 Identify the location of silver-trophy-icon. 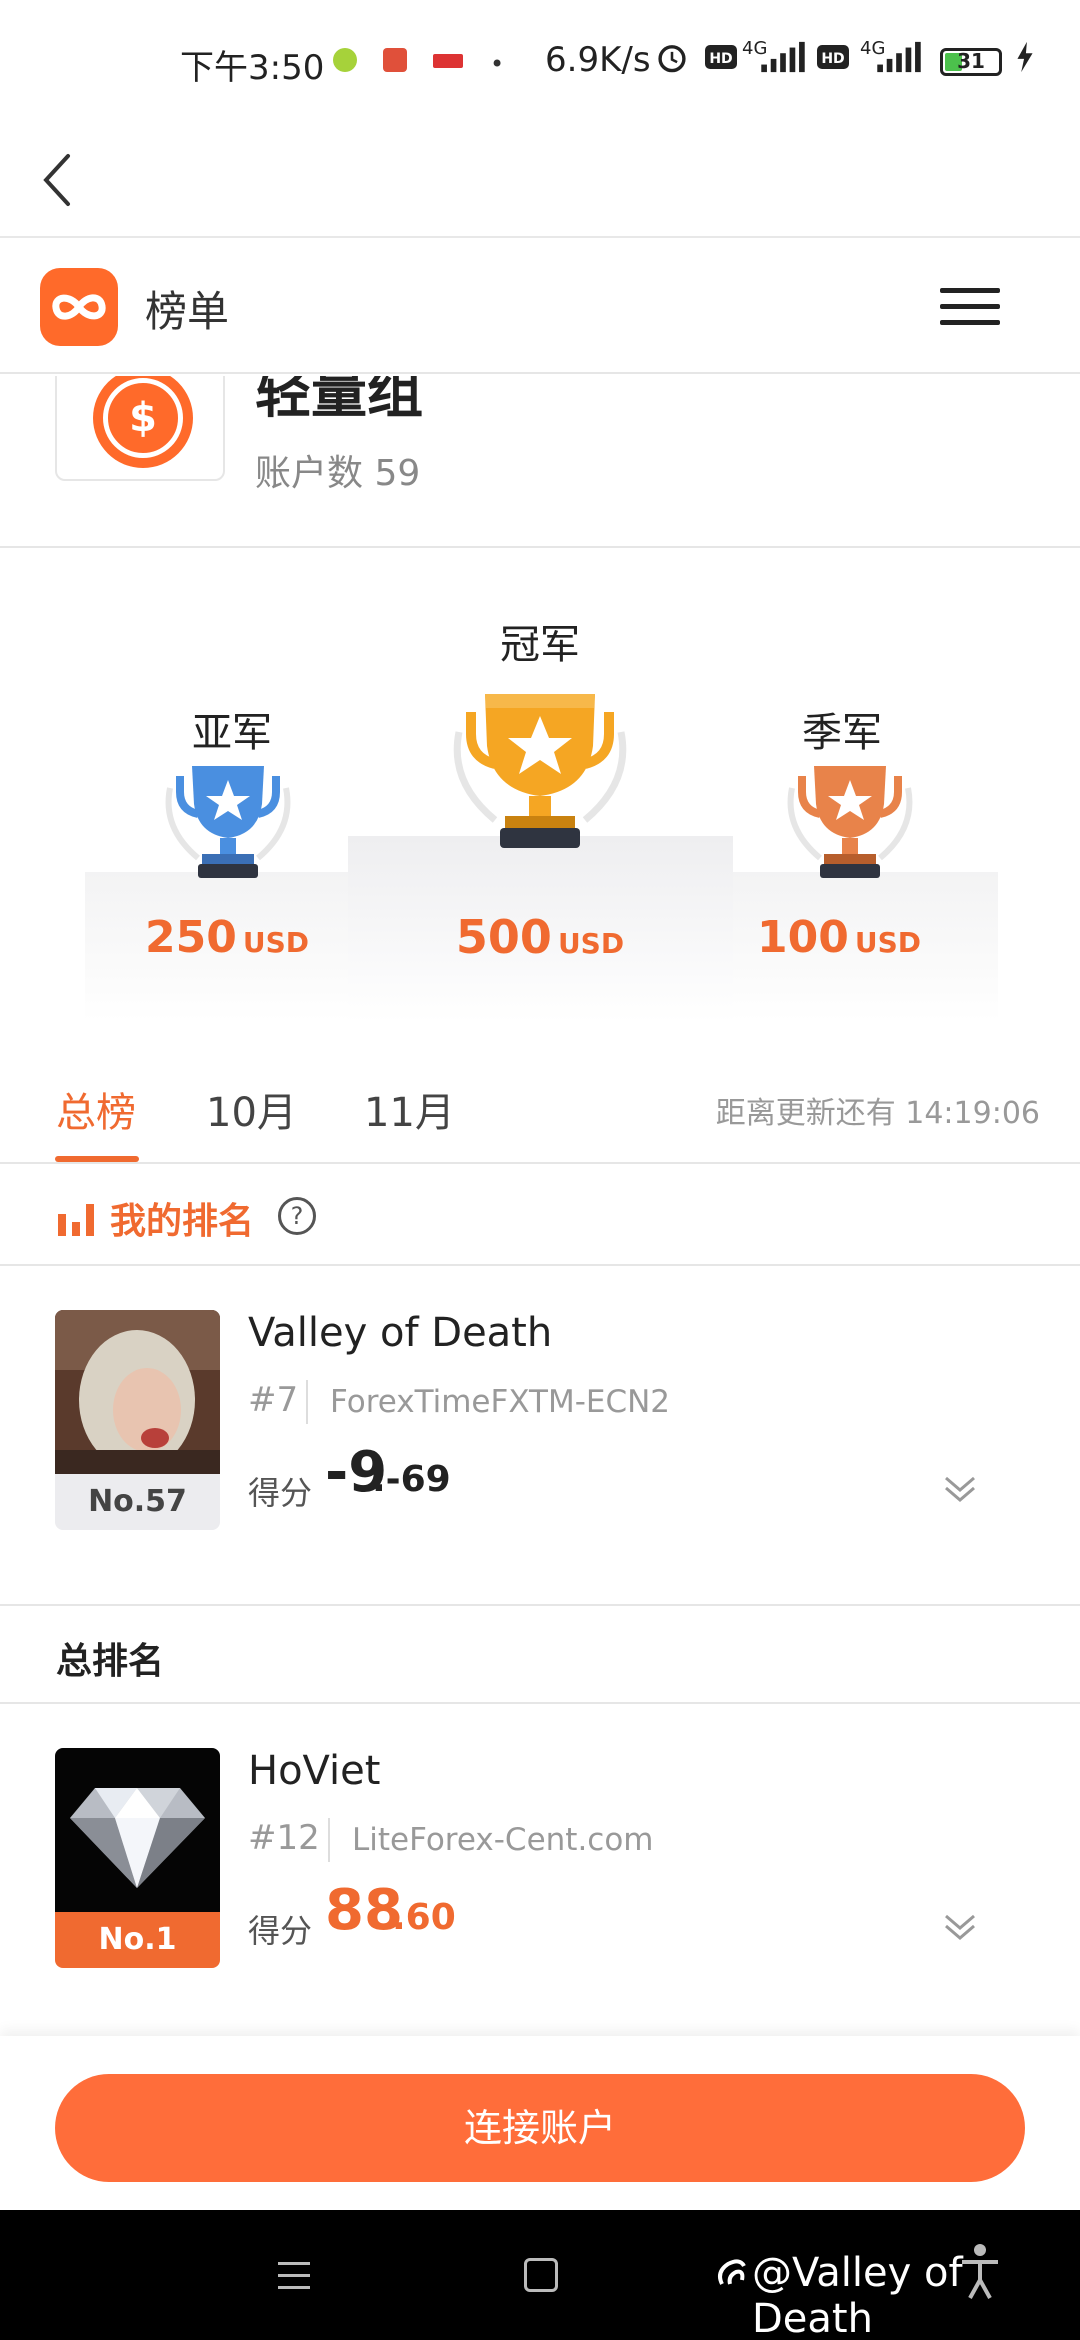
(228, 822).